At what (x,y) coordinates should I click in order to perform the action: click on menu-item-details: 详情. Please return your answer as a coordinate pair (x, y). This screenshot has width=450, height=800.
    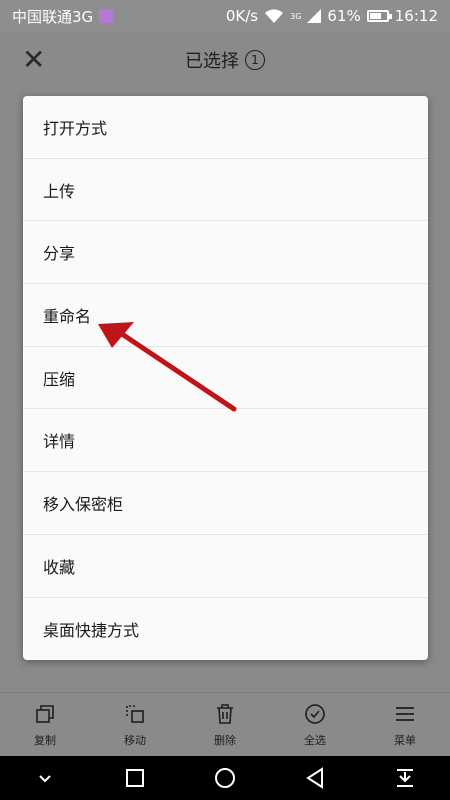
    Looking at the image, I should click on (225, 441).